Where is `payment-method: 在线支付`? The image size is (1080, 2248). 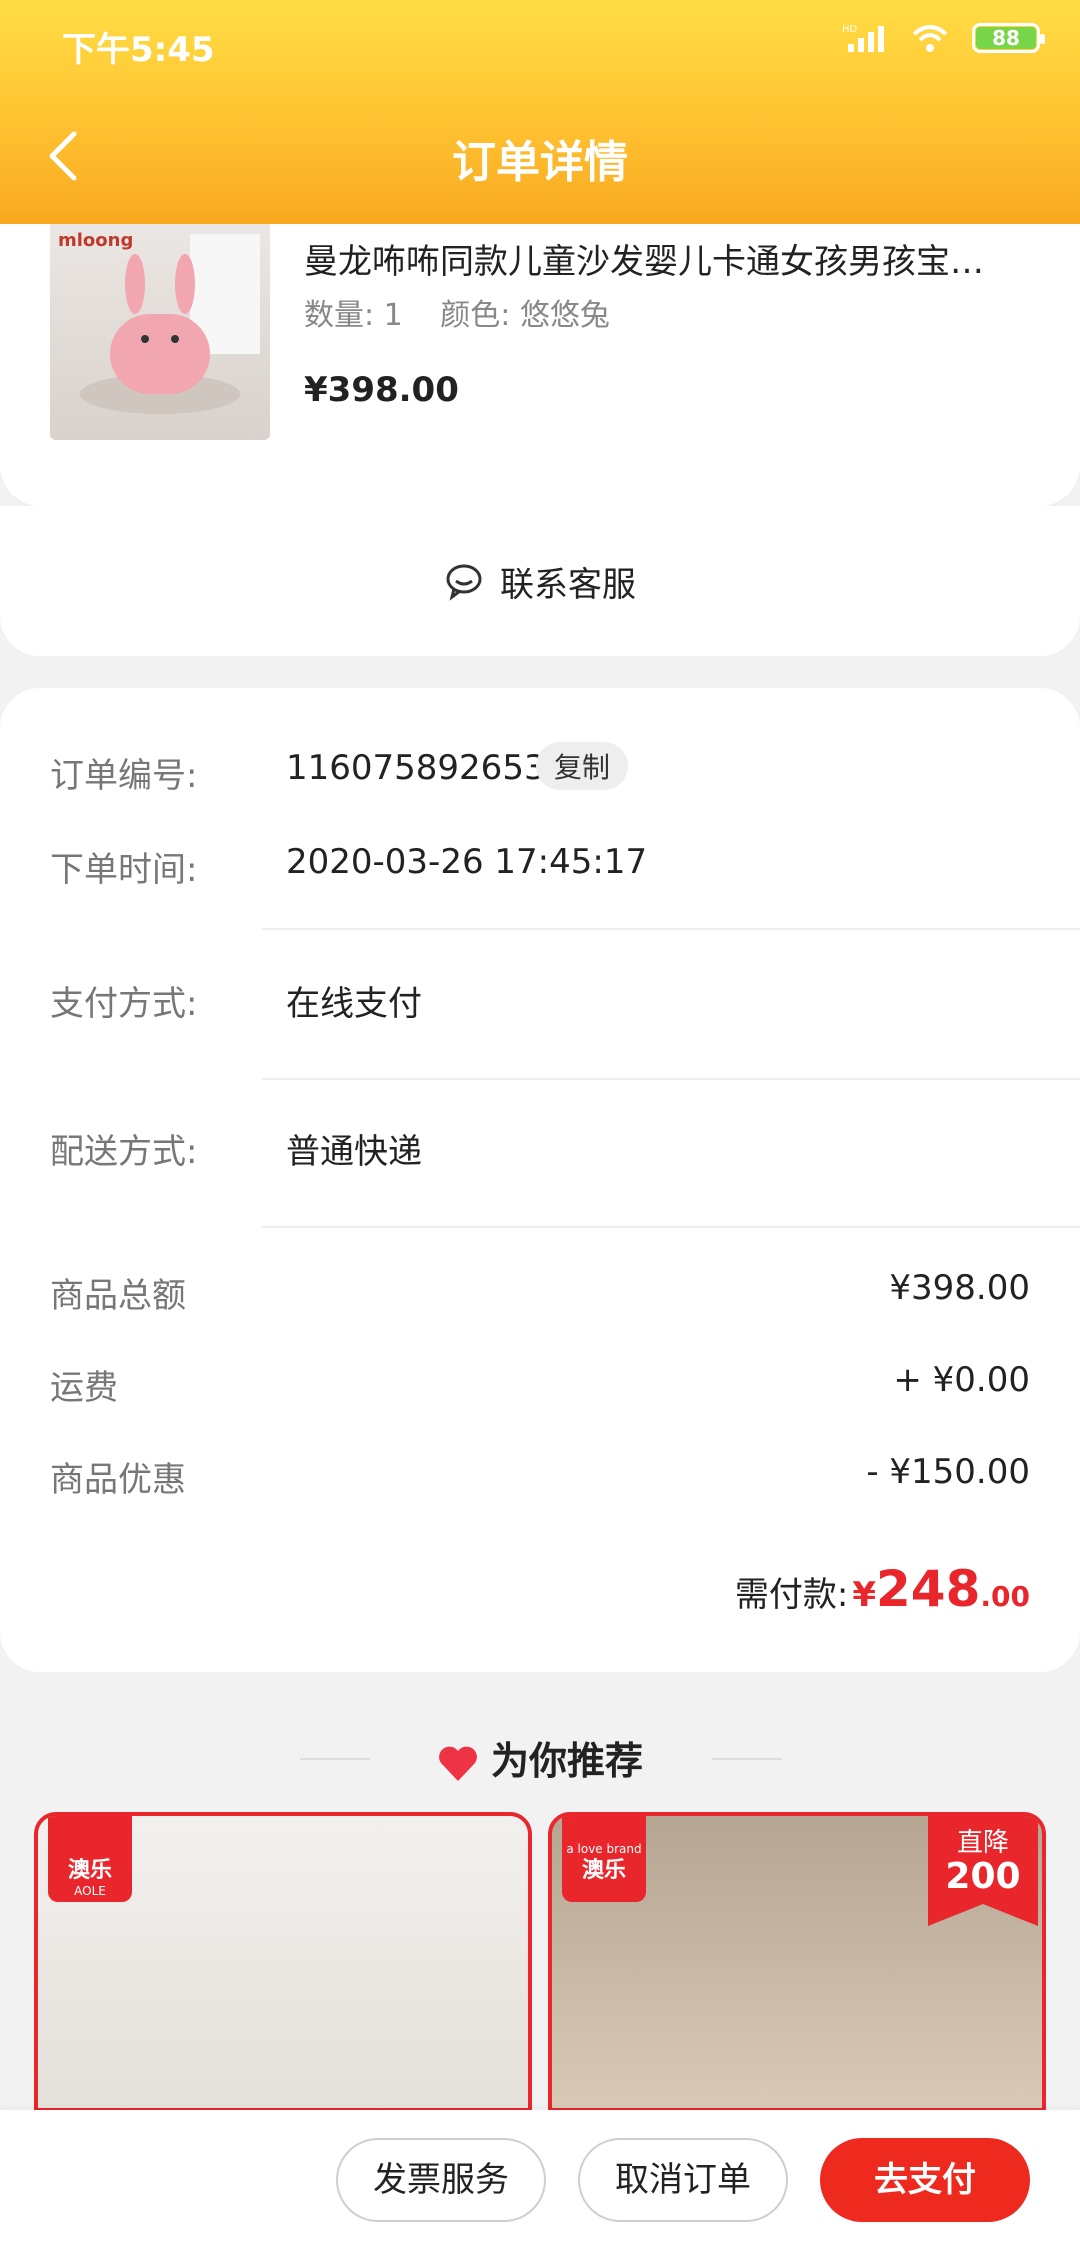
payment-method: 在线支付 is located at coordinates (354, 1004).